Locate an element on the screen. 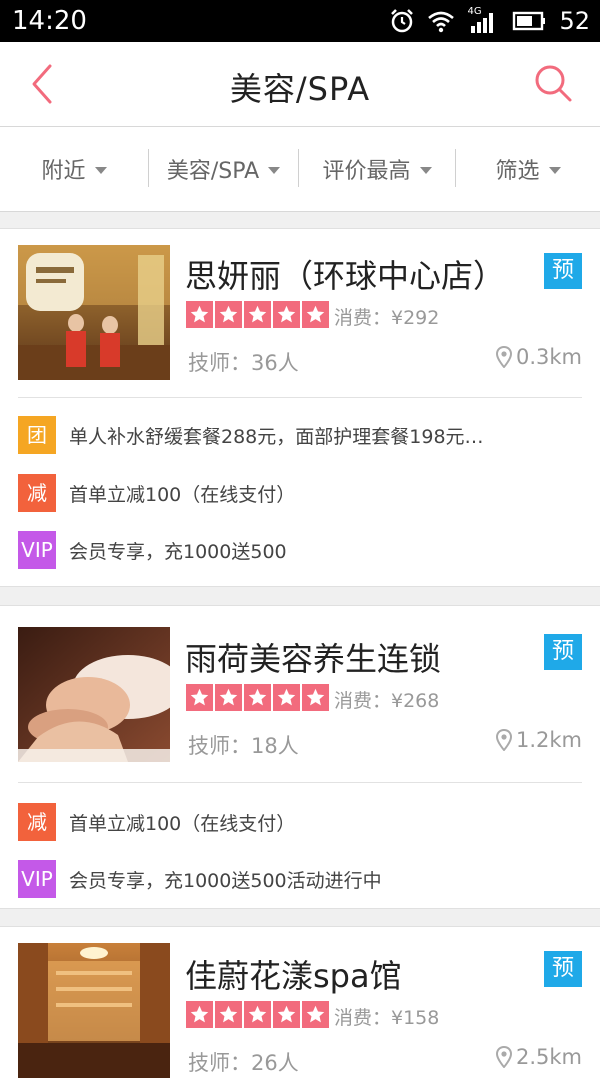 The image size is (600, 1087). consume-price: 消费：¥268 is located at coordinates (387, 701).